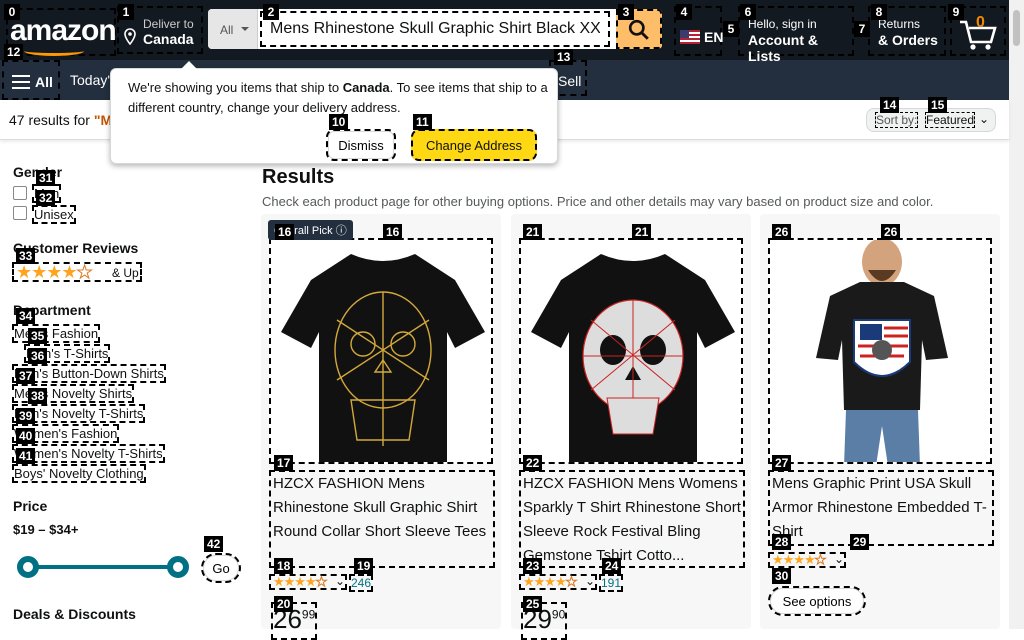 The height and width of the screenshot is (640, 1024). What do you see at coordinates (897, 120) in the screenshot?
I see `sort-label: Sort by:` at bounding box center [897, 120].